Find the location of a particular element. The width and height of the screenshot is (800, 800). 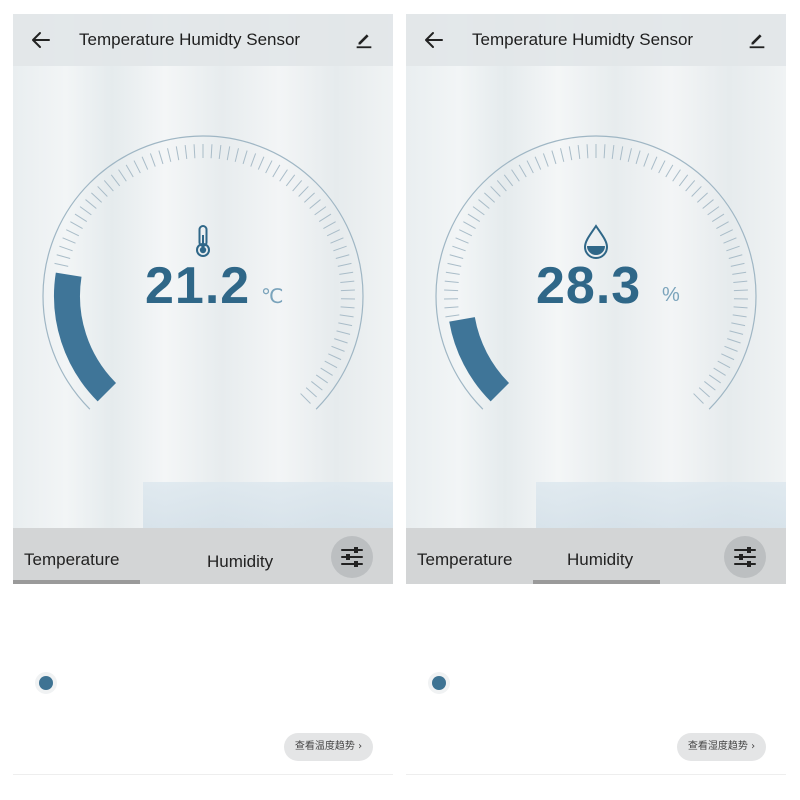

chart-marker-dot is located at coordinates (46, 683).